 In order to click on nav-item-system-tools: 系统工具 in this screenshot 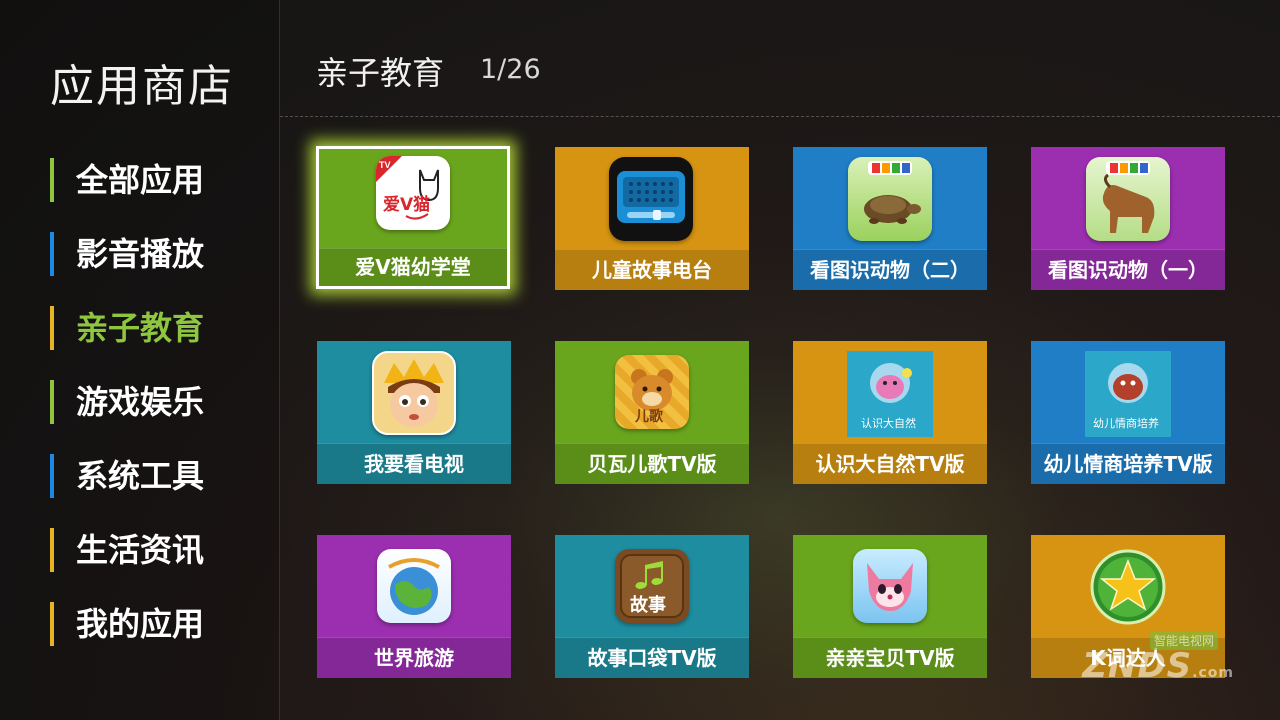, I will do `click(127, 476)`.